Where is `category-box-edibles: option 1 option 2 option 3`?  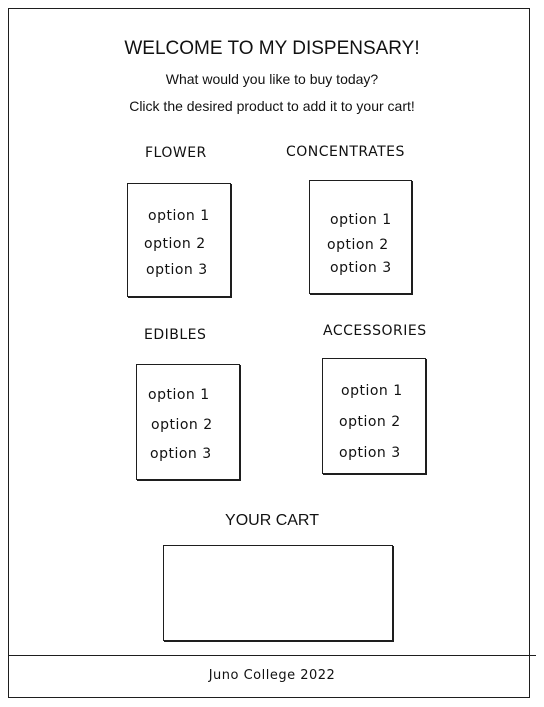 category-box-edibles: option 1 option 2 option 3 is located at coordinates (188, 422).